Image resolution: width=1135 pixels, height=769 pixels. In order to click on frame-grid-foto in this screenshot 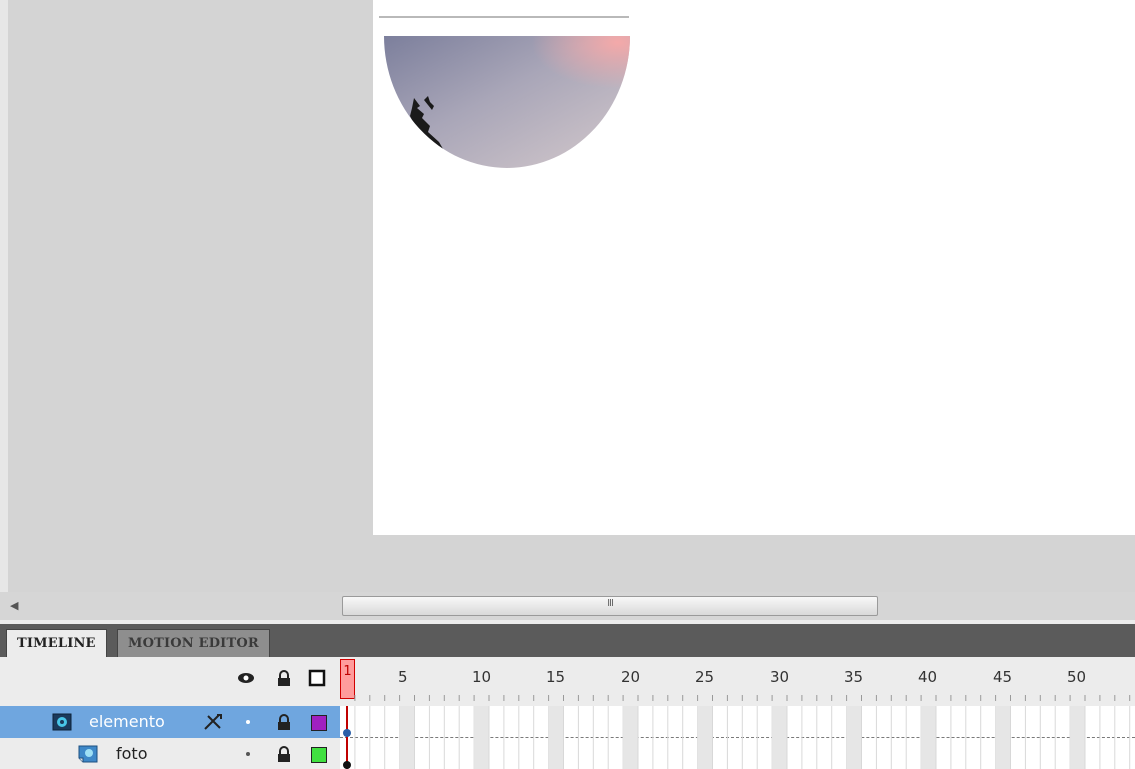, I will do `click(742, 753)`.